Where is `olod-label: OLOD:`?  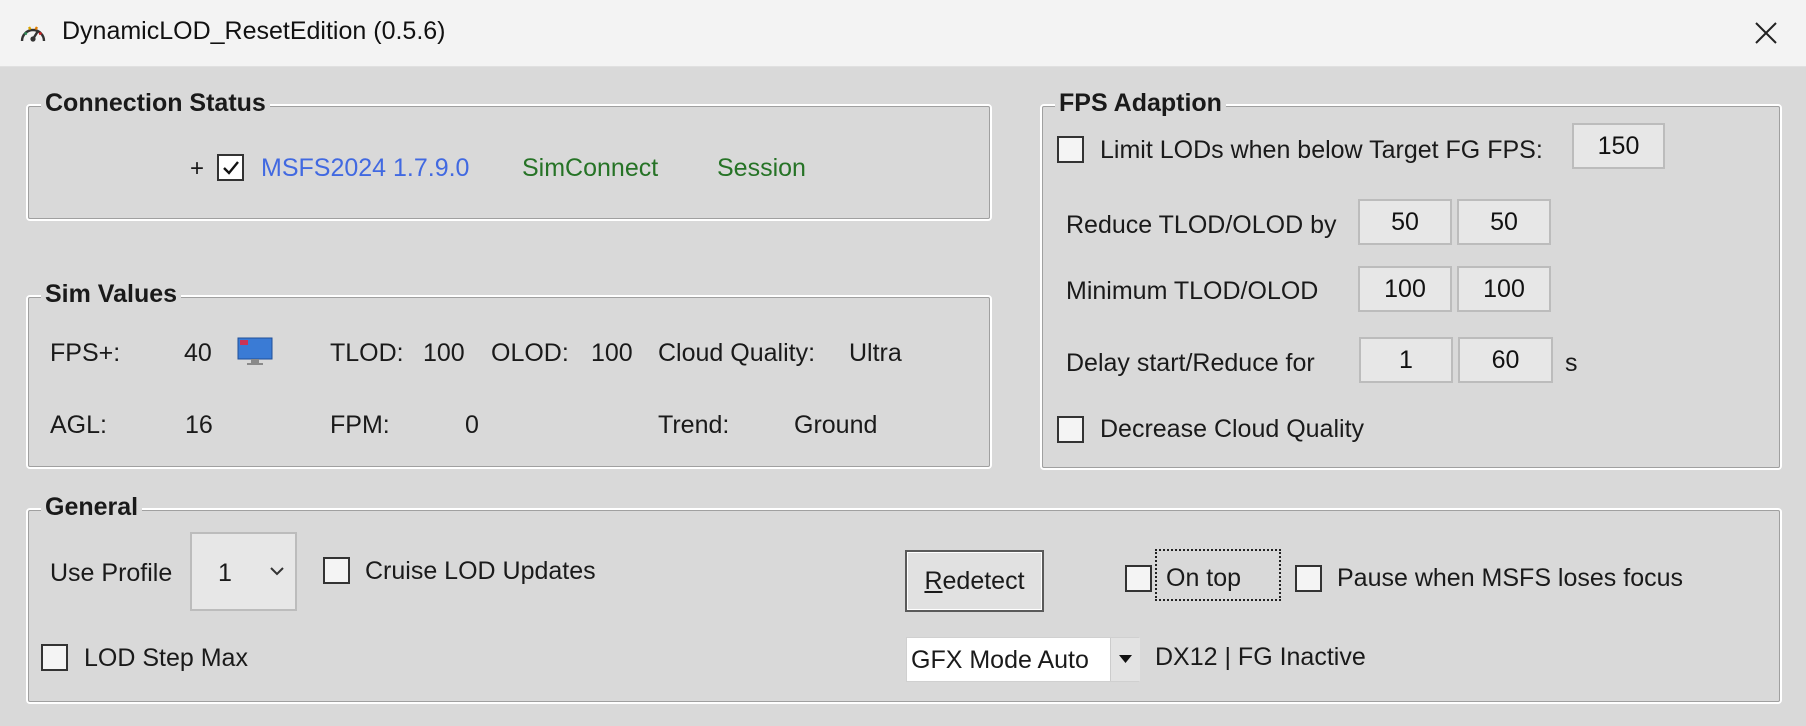 olod-label: OLOD: is located at coordinates (530, 353).